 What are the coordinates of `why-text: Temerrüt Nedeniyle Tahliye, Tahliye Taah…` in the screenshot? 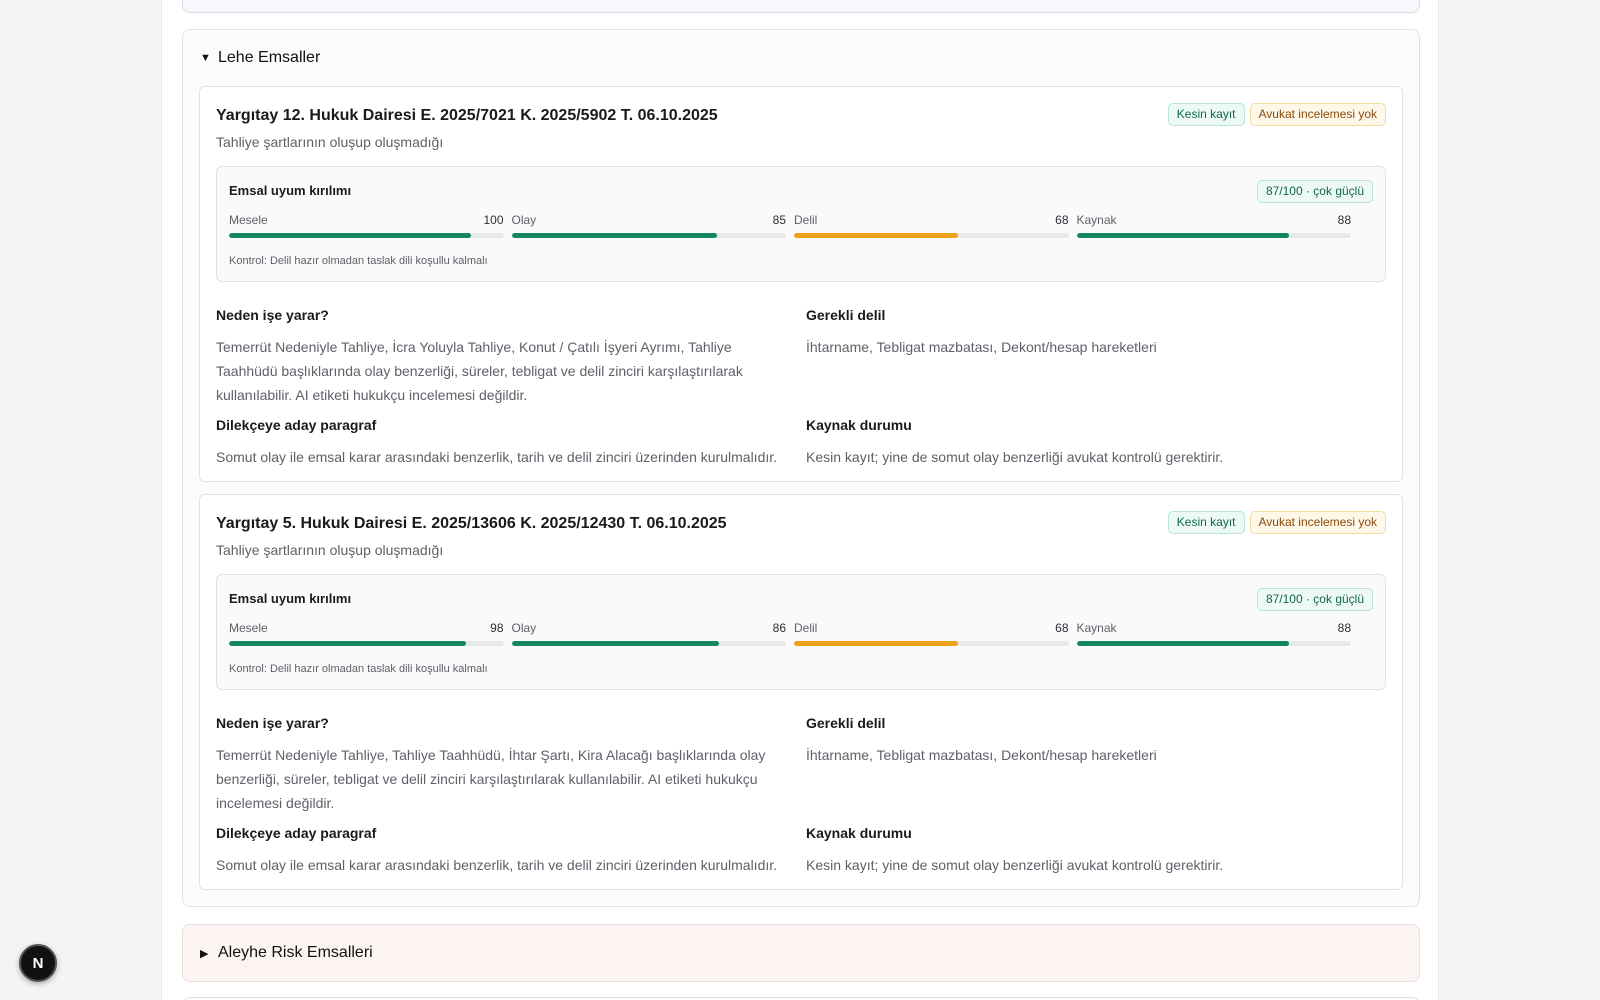 It's located at (491, 779).